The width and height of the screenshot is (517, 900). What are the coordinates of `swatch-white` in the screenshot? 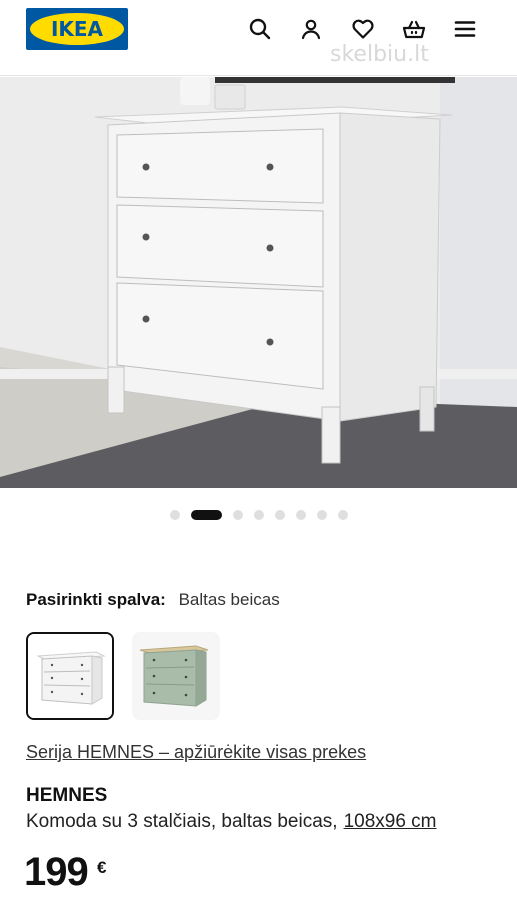 It's located at (70, 676).